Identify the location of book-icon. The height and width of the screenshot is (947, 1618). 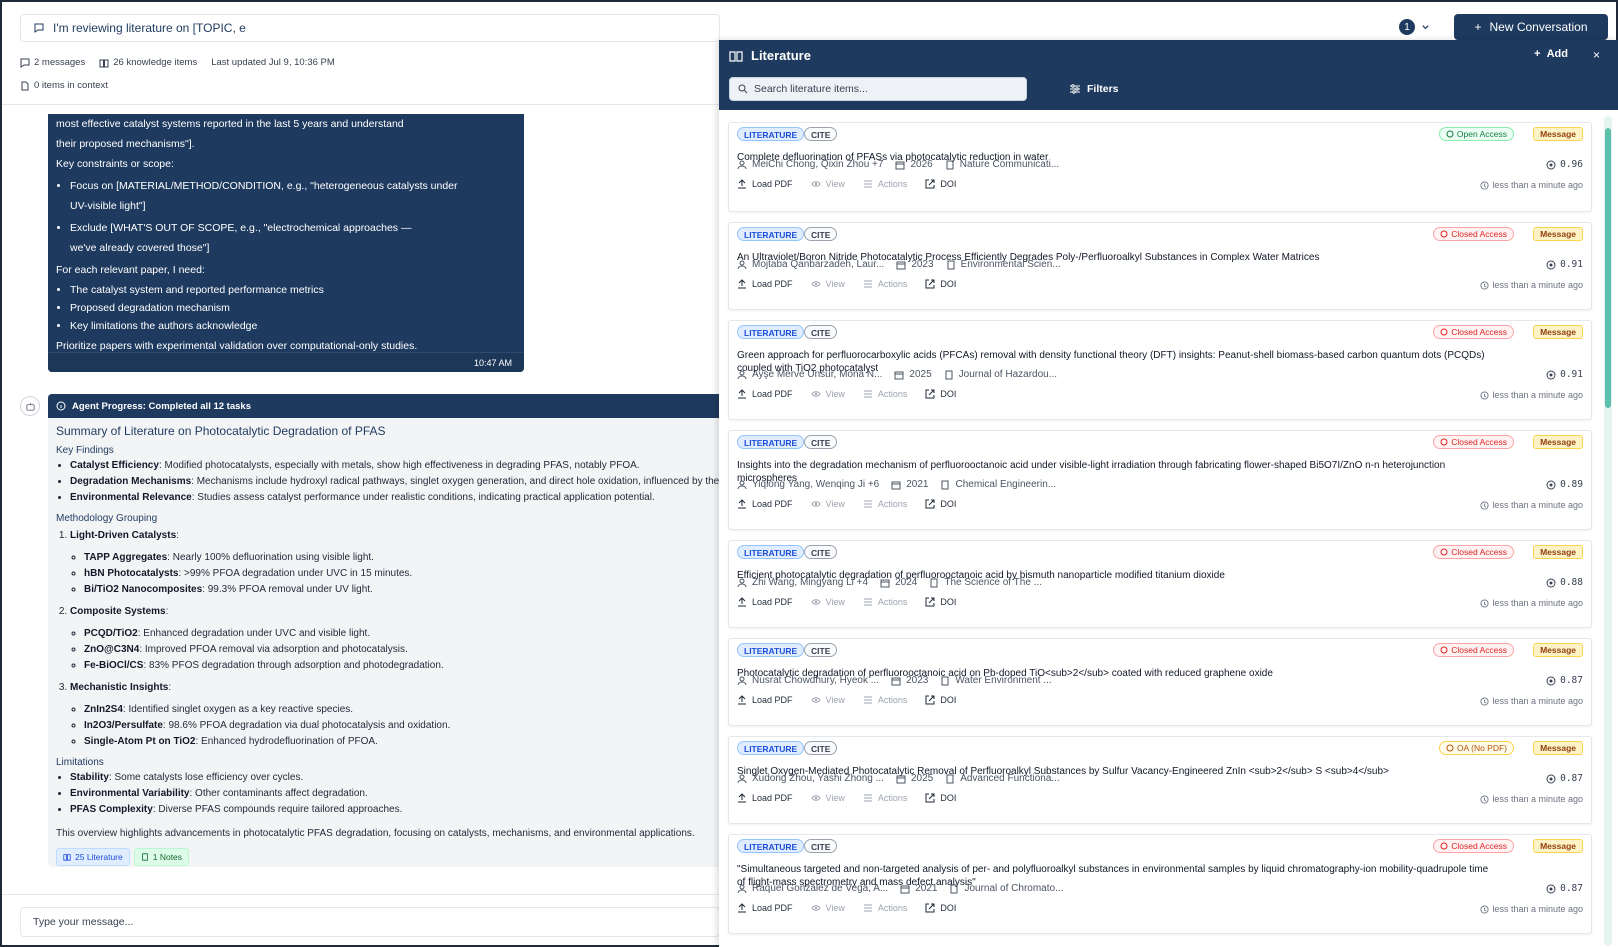
(67, 857).